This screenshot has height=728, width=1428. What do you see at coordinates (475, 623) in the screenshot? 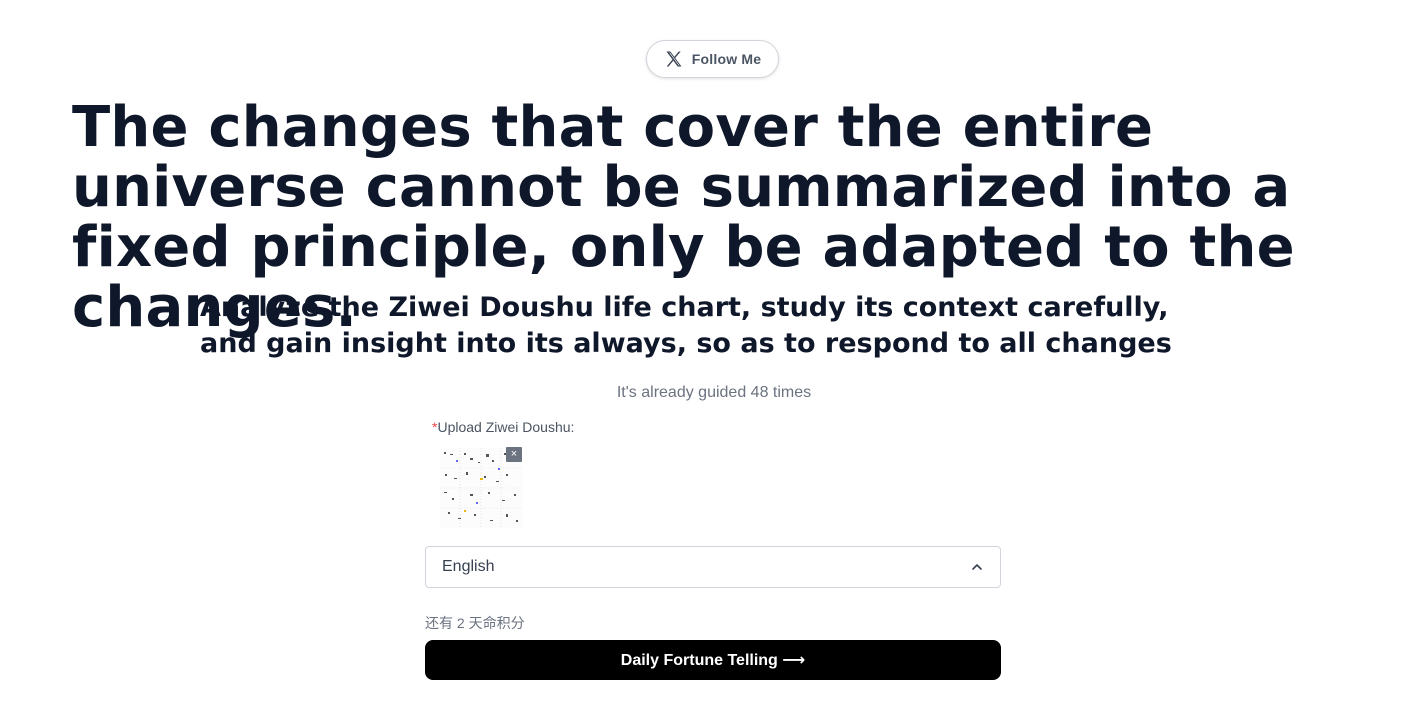
I see `credits-remaining-text: 还有 2 天命积分` at bounding box center [475, 623].